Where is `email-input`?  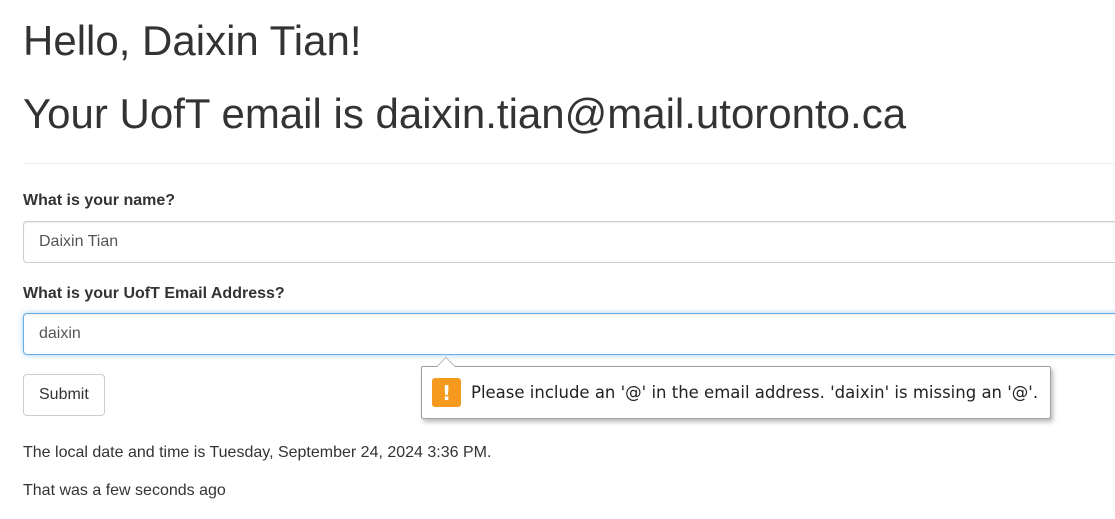
email-input is located at coordinates (569, 334).